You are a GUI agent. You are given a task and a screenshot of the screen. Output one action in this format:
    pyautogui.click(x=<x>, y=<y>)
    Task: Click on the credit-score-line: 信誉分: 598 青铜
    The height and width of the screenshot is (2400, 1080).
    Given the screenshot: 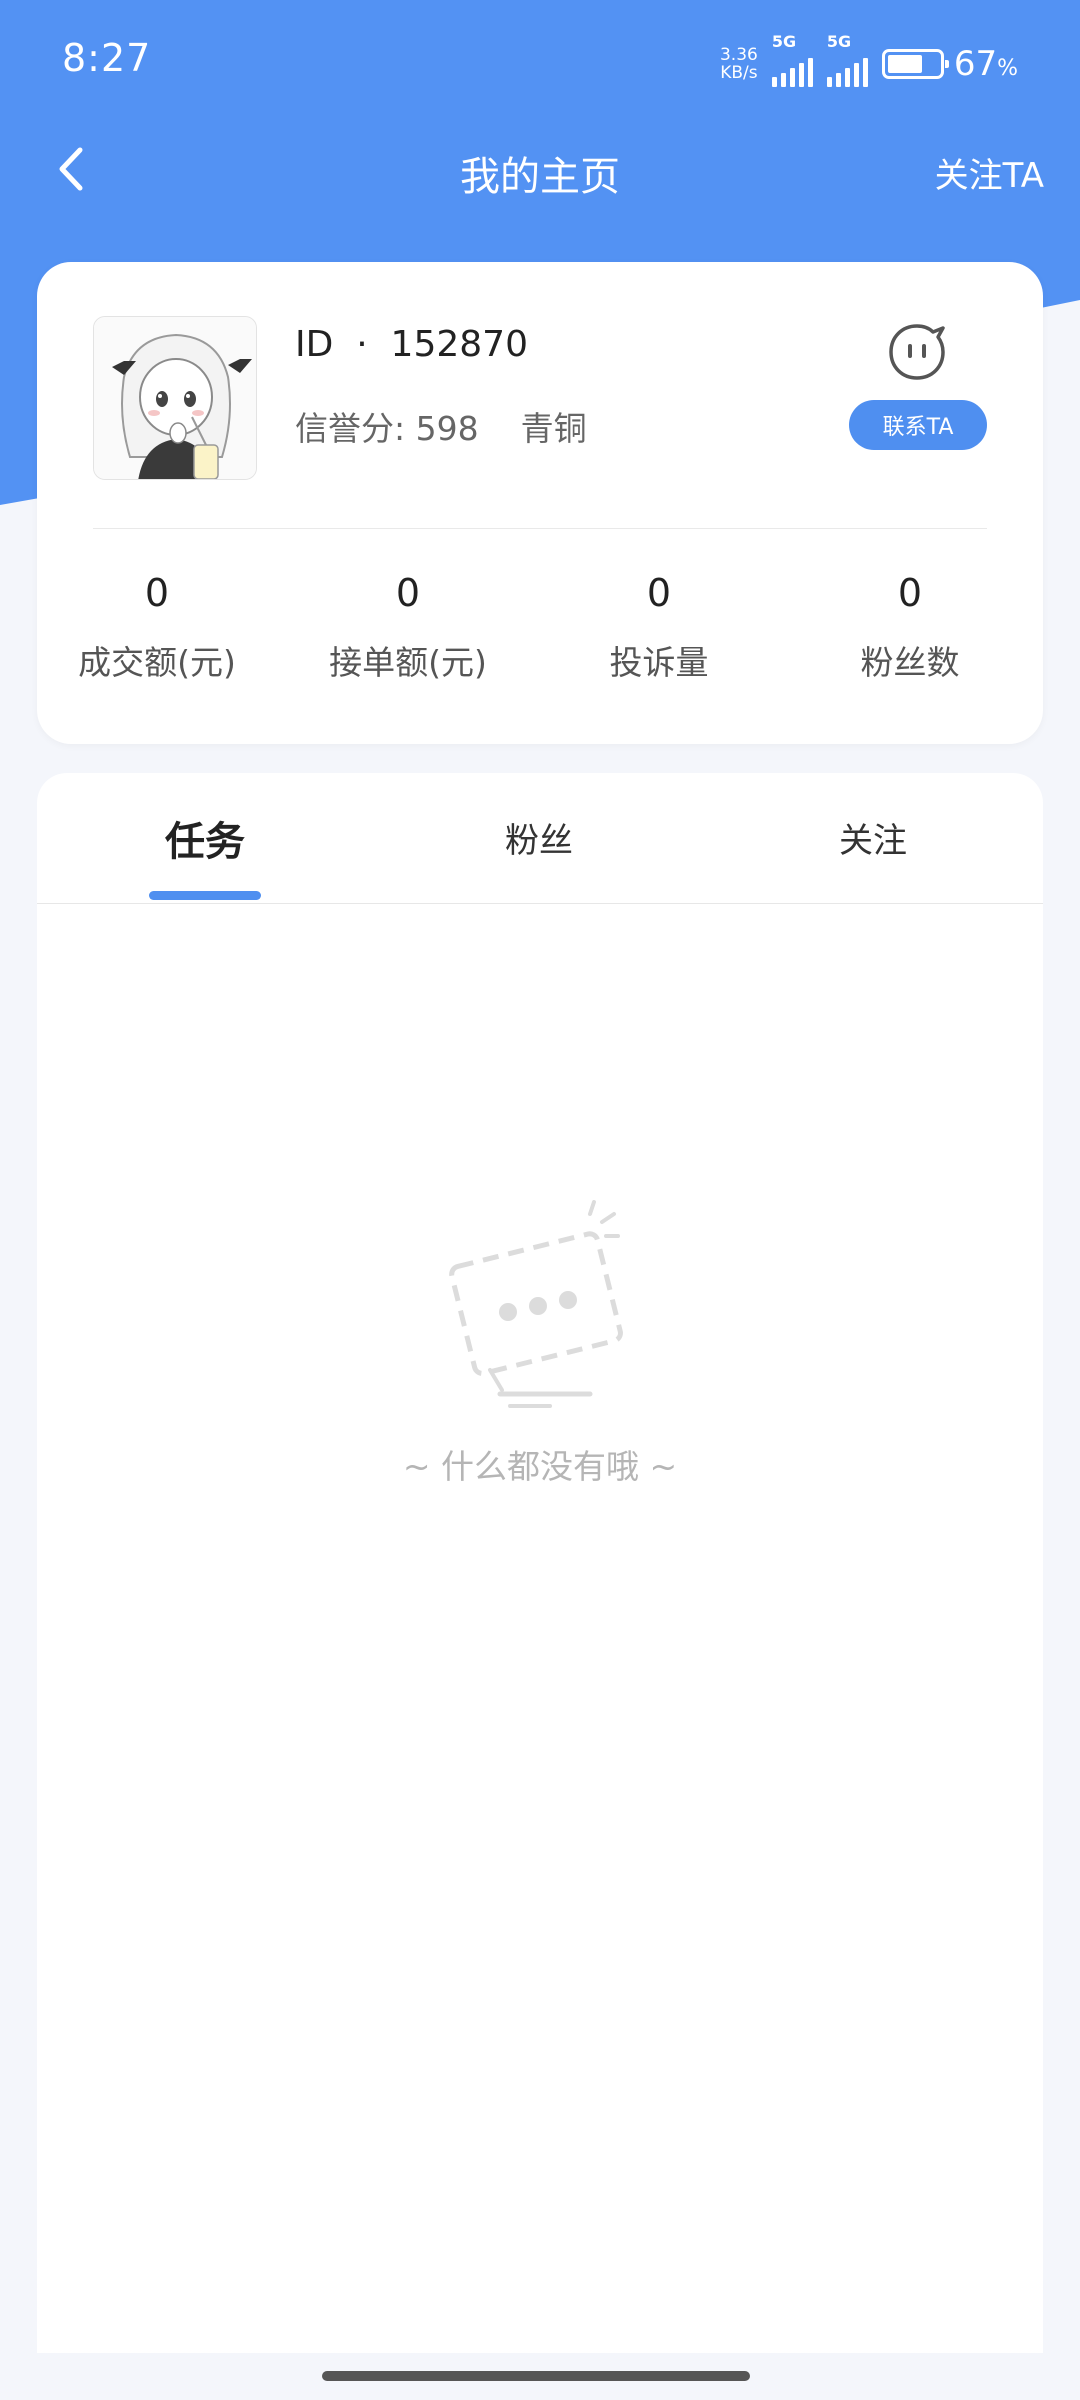 What is the action you would take?
    pyautogui.click(x=441, y=426)
    